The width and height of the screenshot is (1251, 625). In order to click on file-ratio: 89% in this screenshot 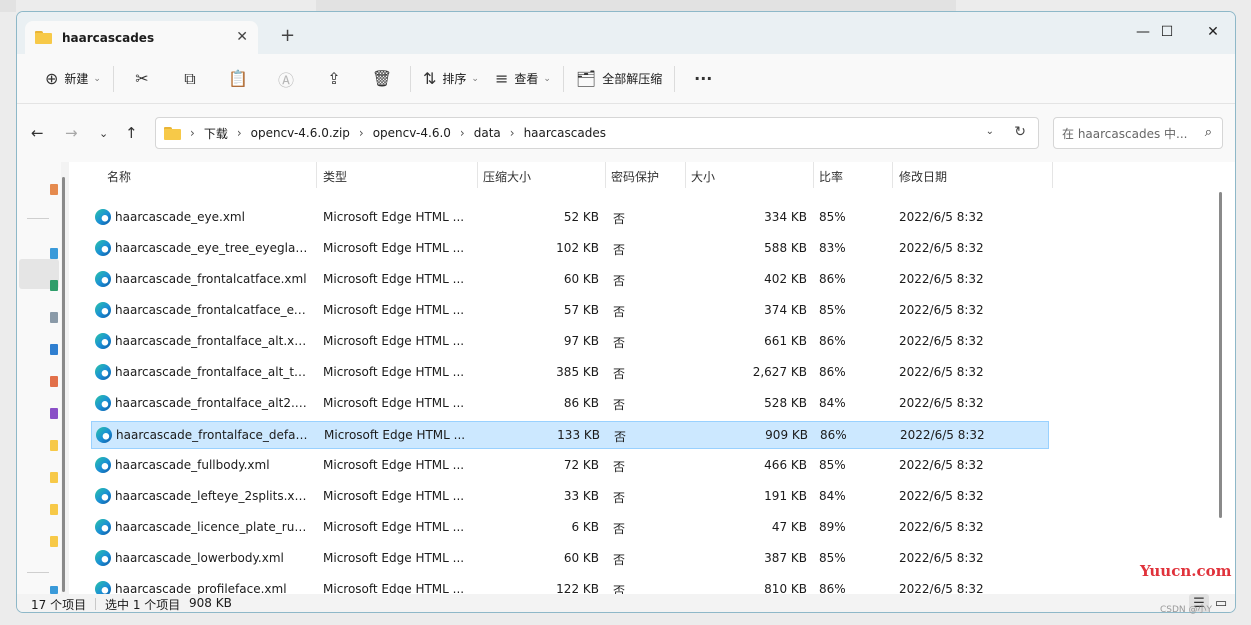, I will do `click(832, 527)`.